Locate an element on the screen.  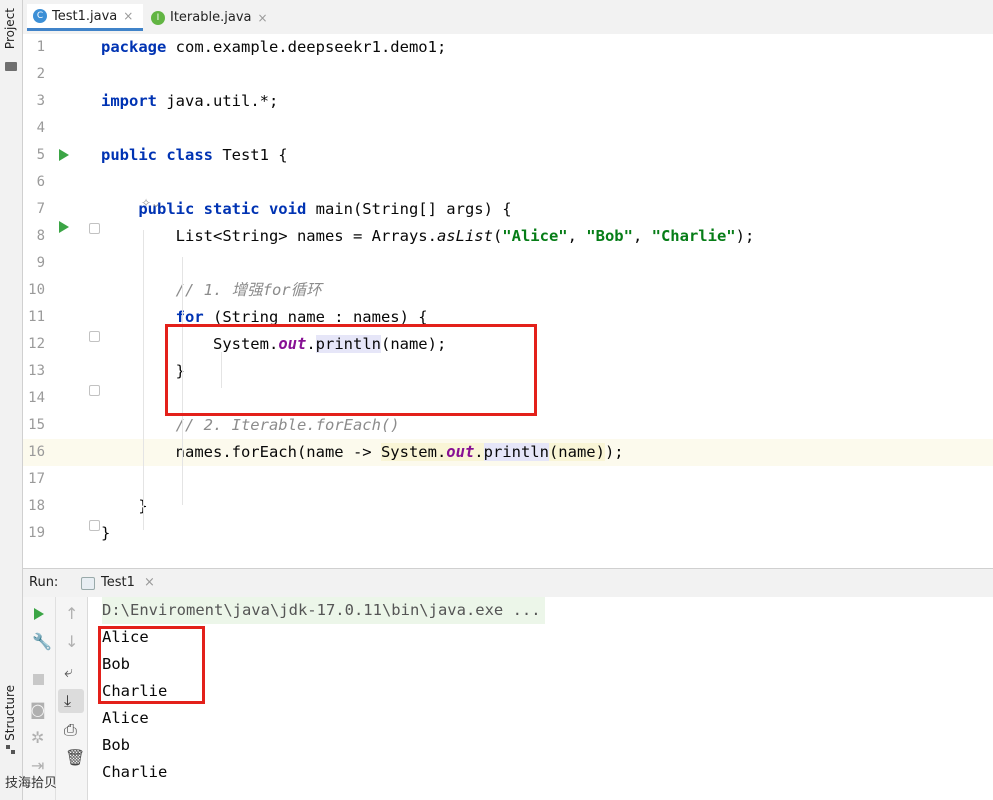
stop-icon is located at coordinates (38, 679).